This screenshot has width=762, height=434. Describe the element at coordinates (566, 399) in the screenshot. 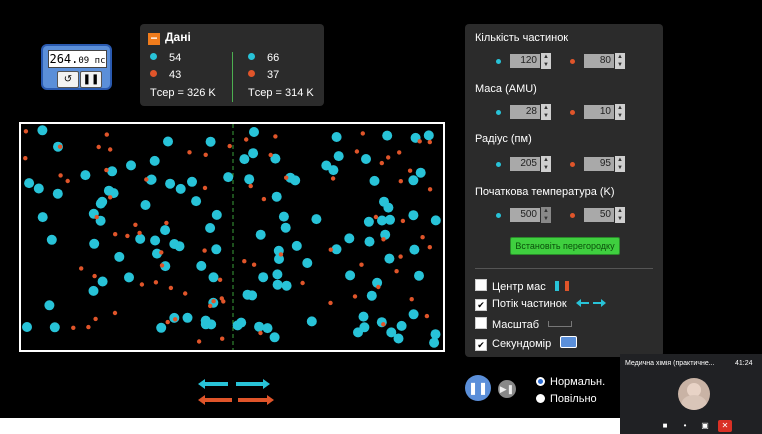

I see `speed-slow-option: Повільно` at that location.